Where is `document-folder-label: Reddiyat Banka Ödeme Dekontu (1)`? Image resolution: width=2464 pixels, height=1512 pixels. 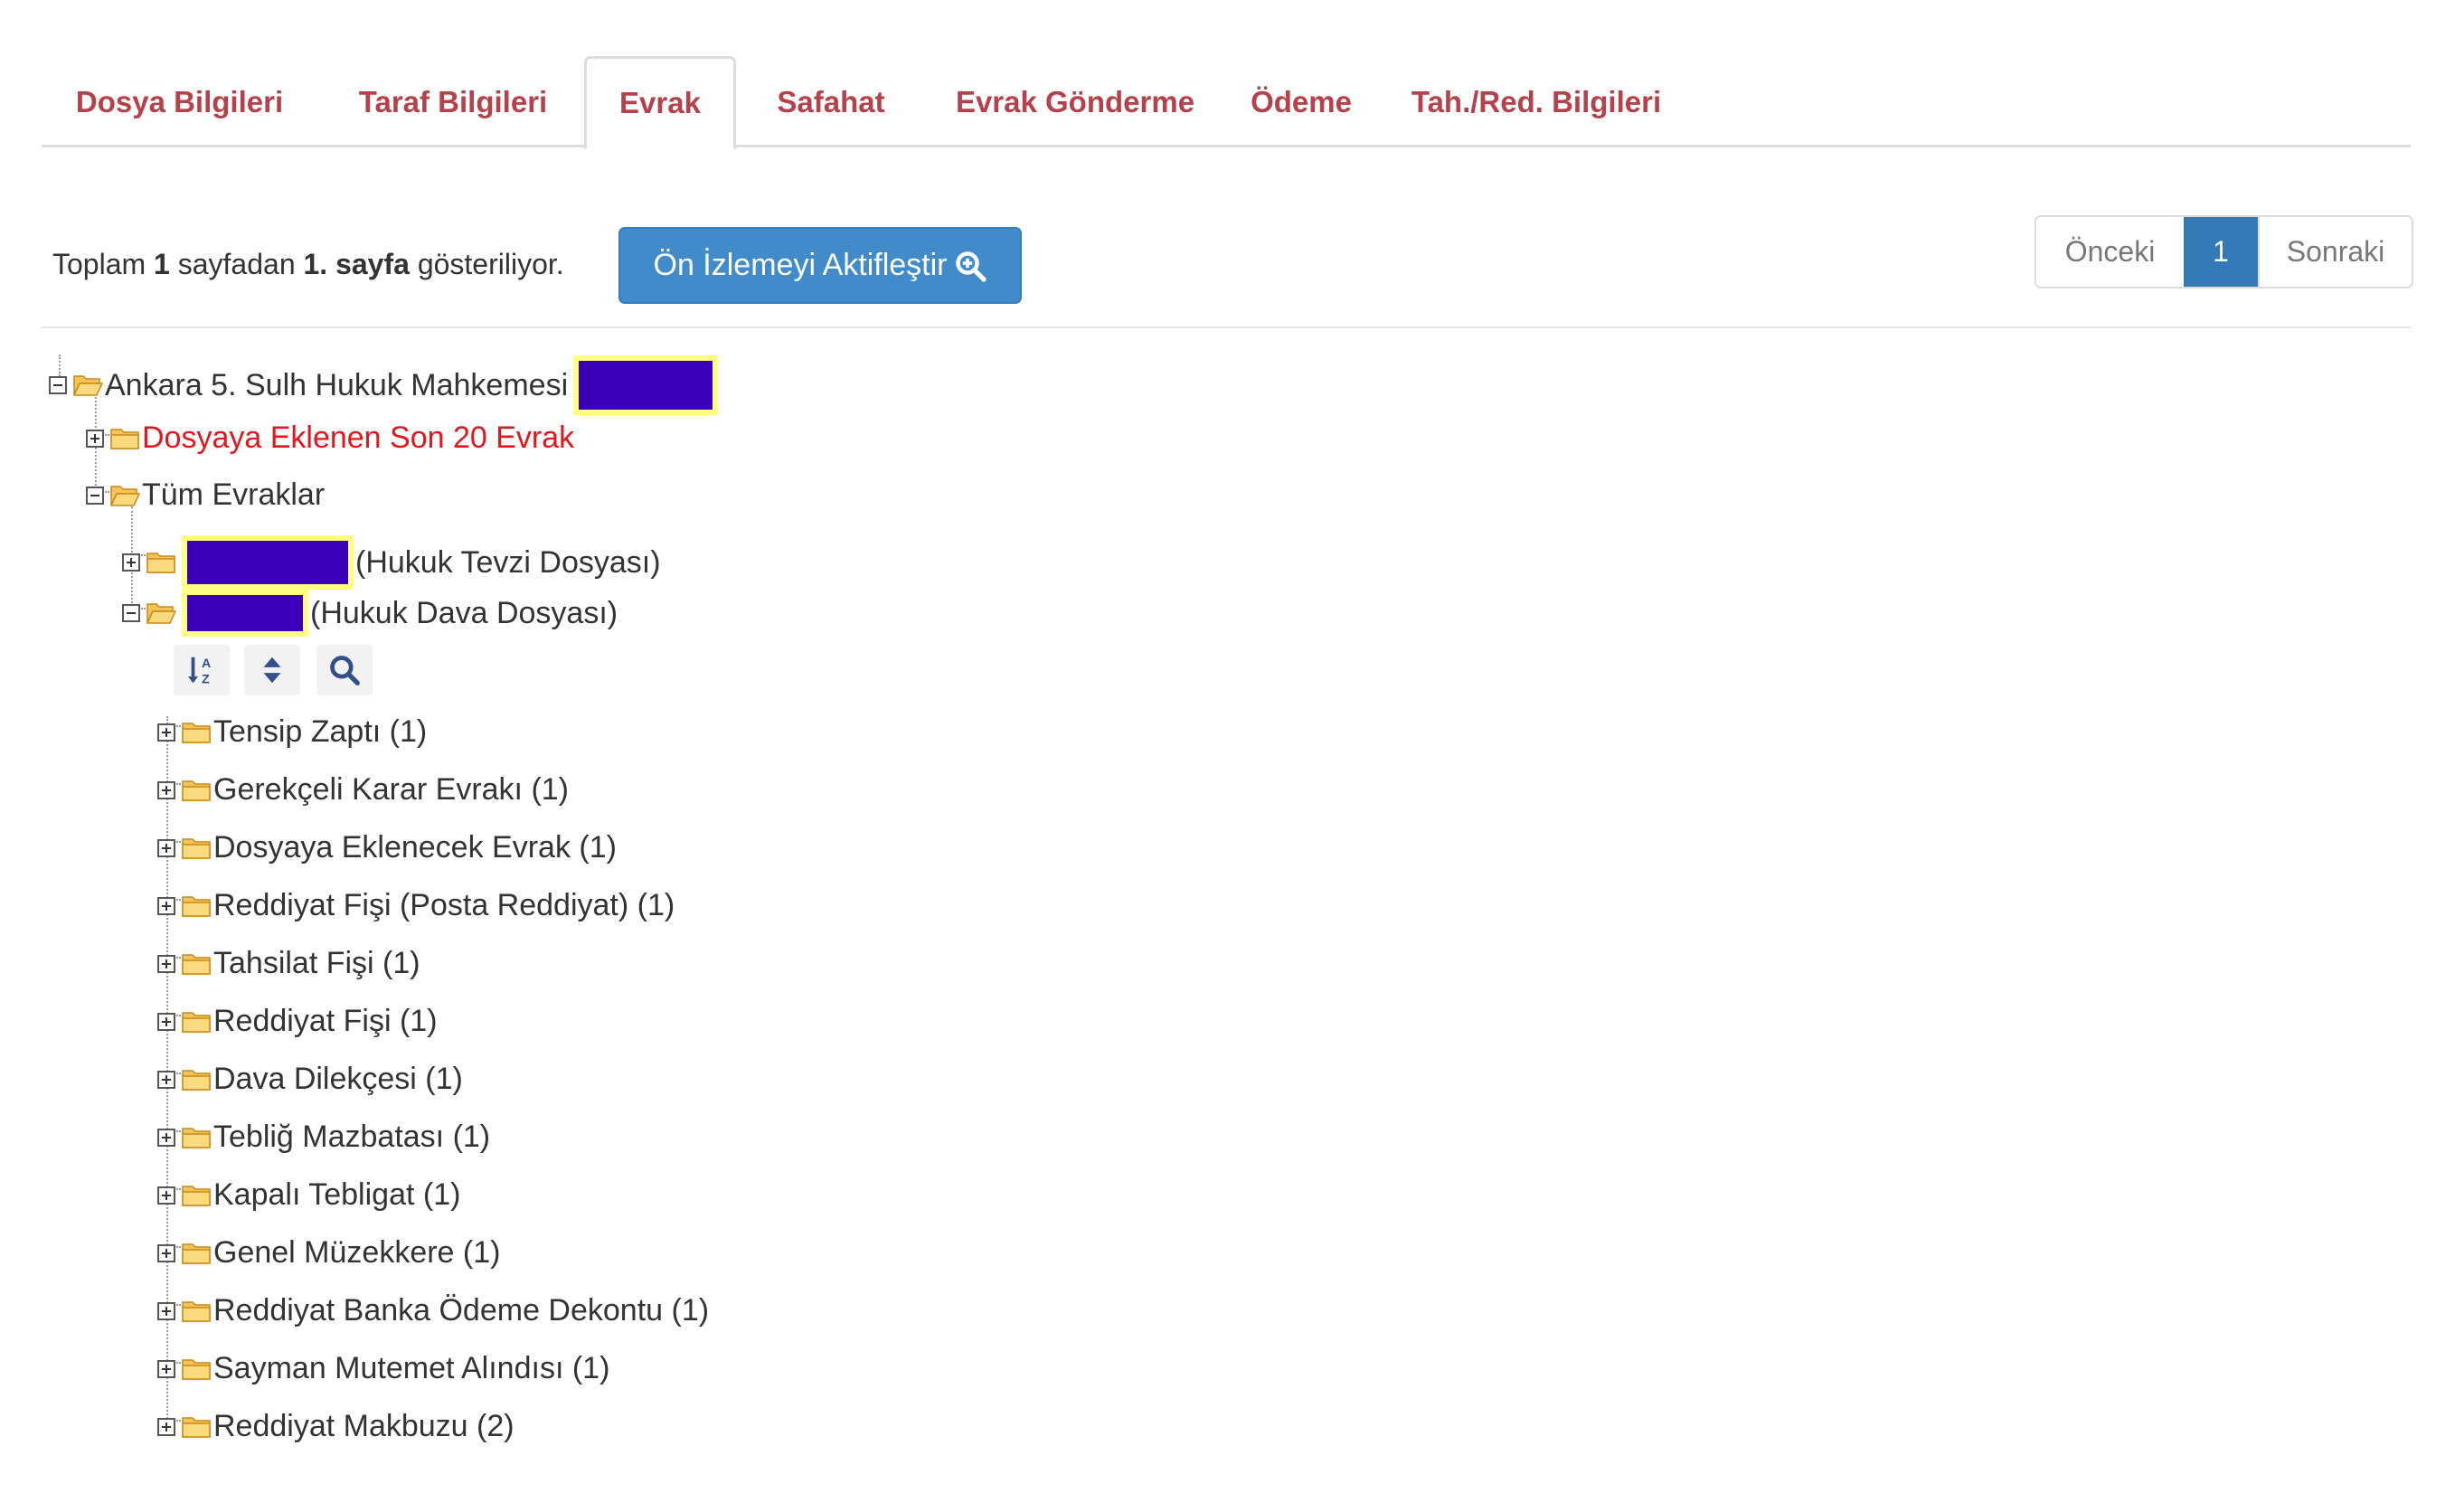 document-folder-label: Reddiyat Banka Ödeme Dekontu (1) is located at coordinates (461, 1310).